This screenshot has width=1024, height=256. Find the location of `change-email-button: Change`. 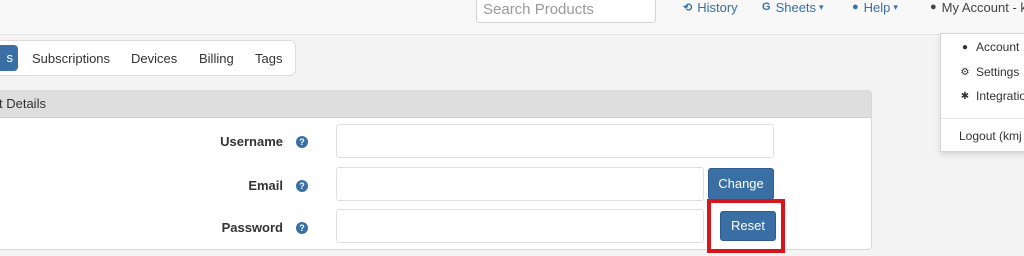

change-email-button: Change is located at coordinates (741, 184).